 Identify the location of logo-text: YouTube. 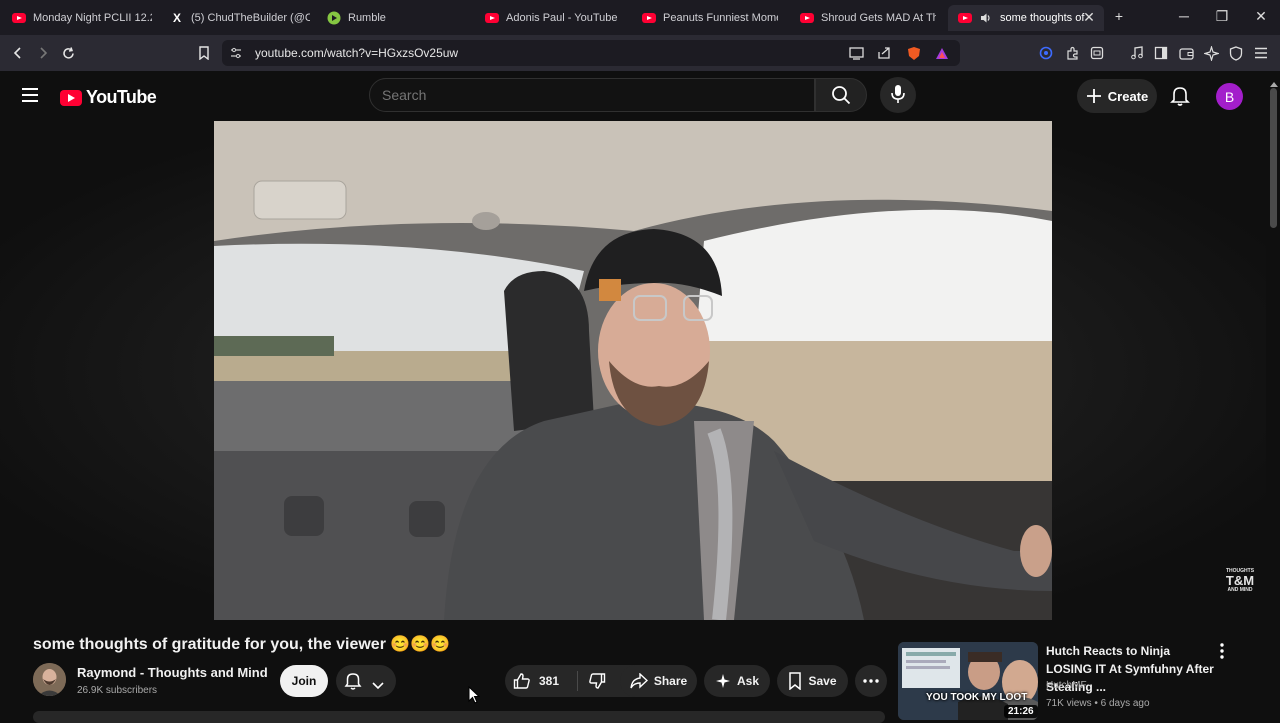
(121, 97).